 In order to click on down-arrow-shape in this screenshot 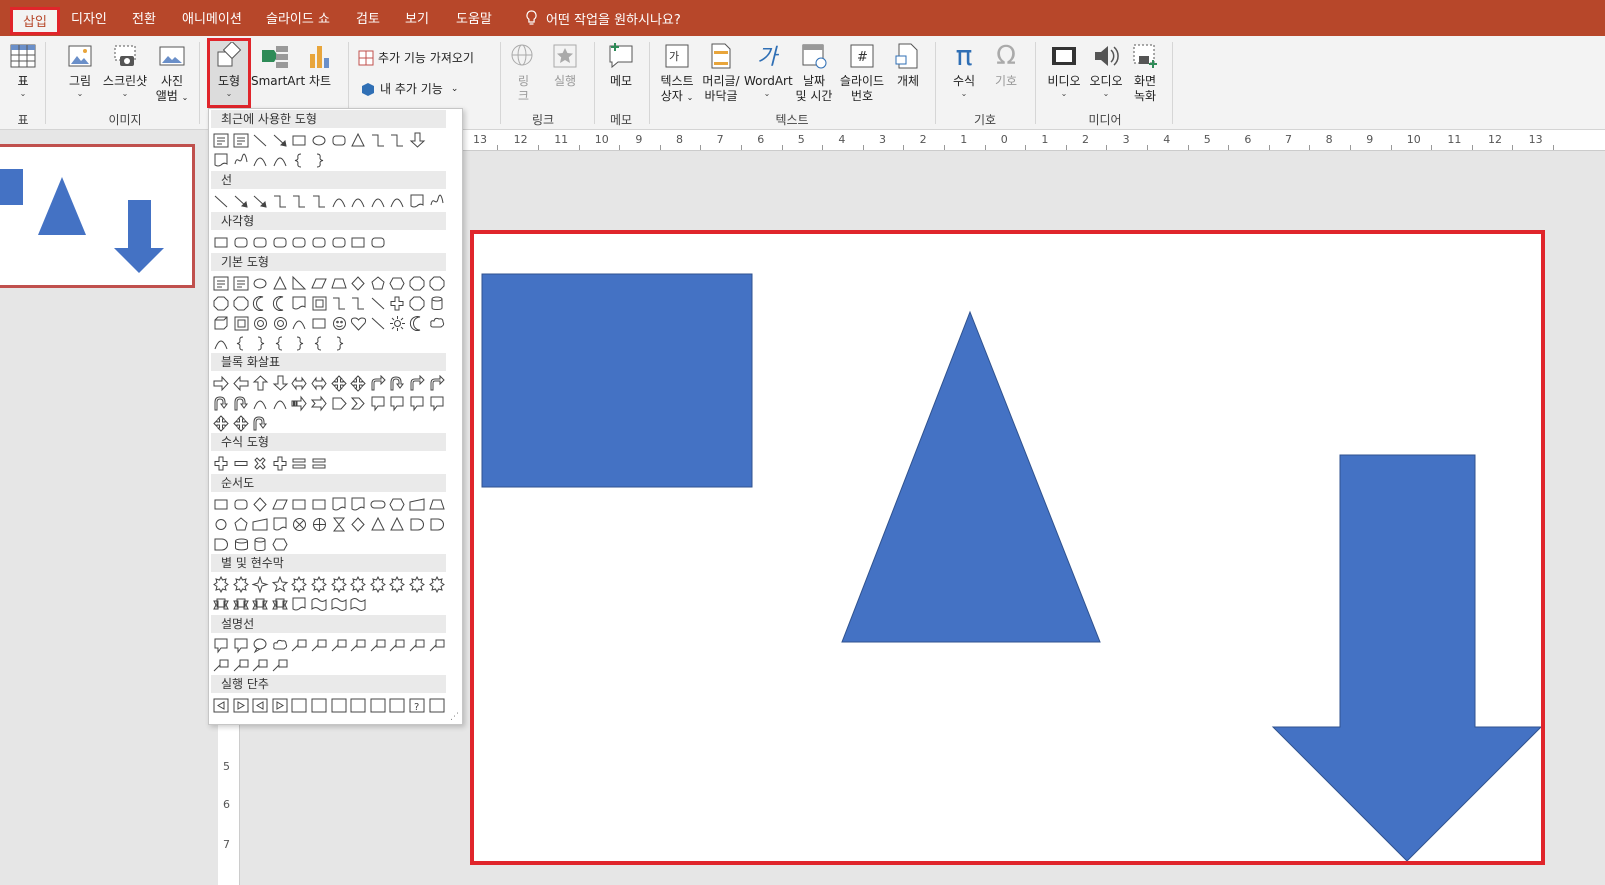, I will do `click(1407, 658)`.